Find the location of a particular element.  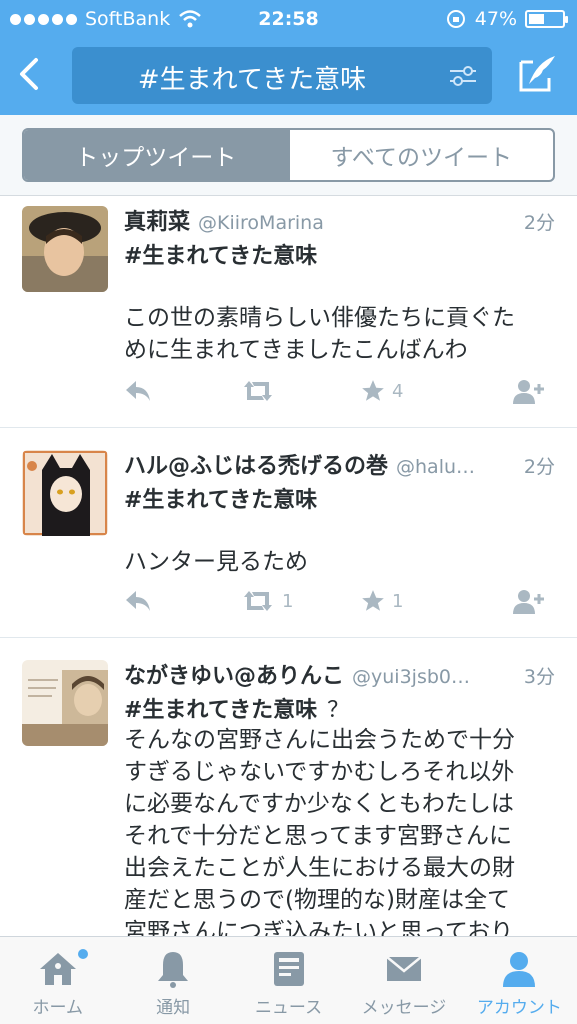

tab-news-label: ニュース is located at coordinates (288, 1008).